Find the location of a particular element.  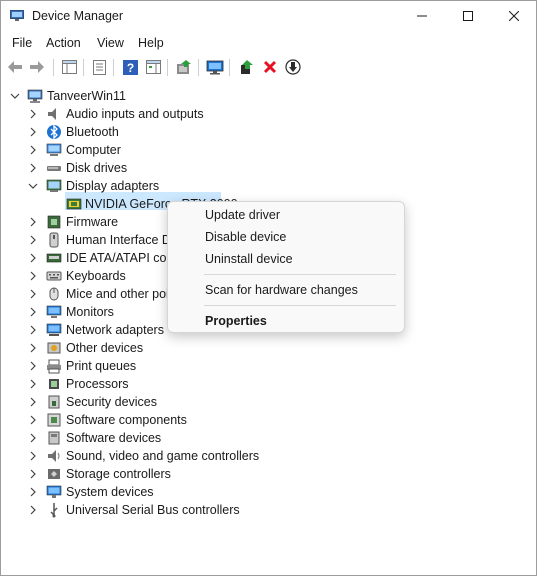

tree-category-label: IDE ATA/ATAPI cont is located at coordinates (121, 258).